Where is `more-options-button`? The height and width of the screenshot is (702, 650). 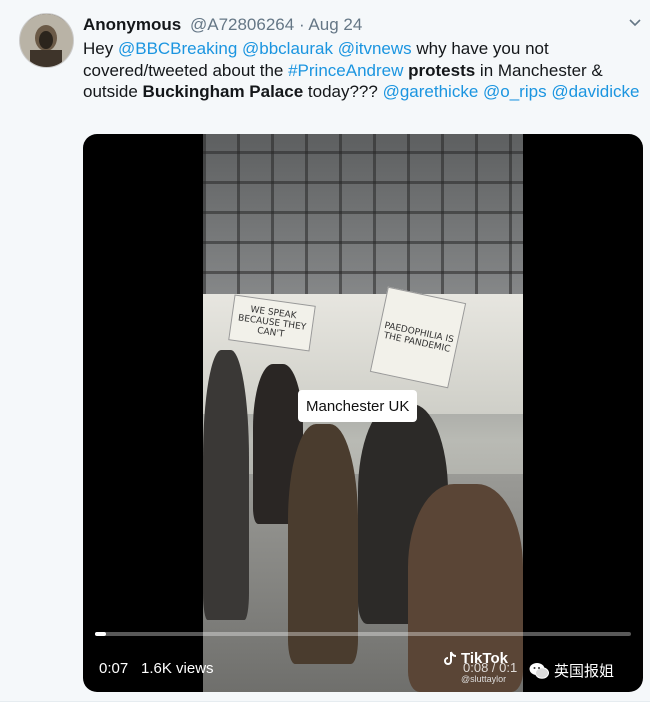
more-options-button is located at coordinates (635, 23).